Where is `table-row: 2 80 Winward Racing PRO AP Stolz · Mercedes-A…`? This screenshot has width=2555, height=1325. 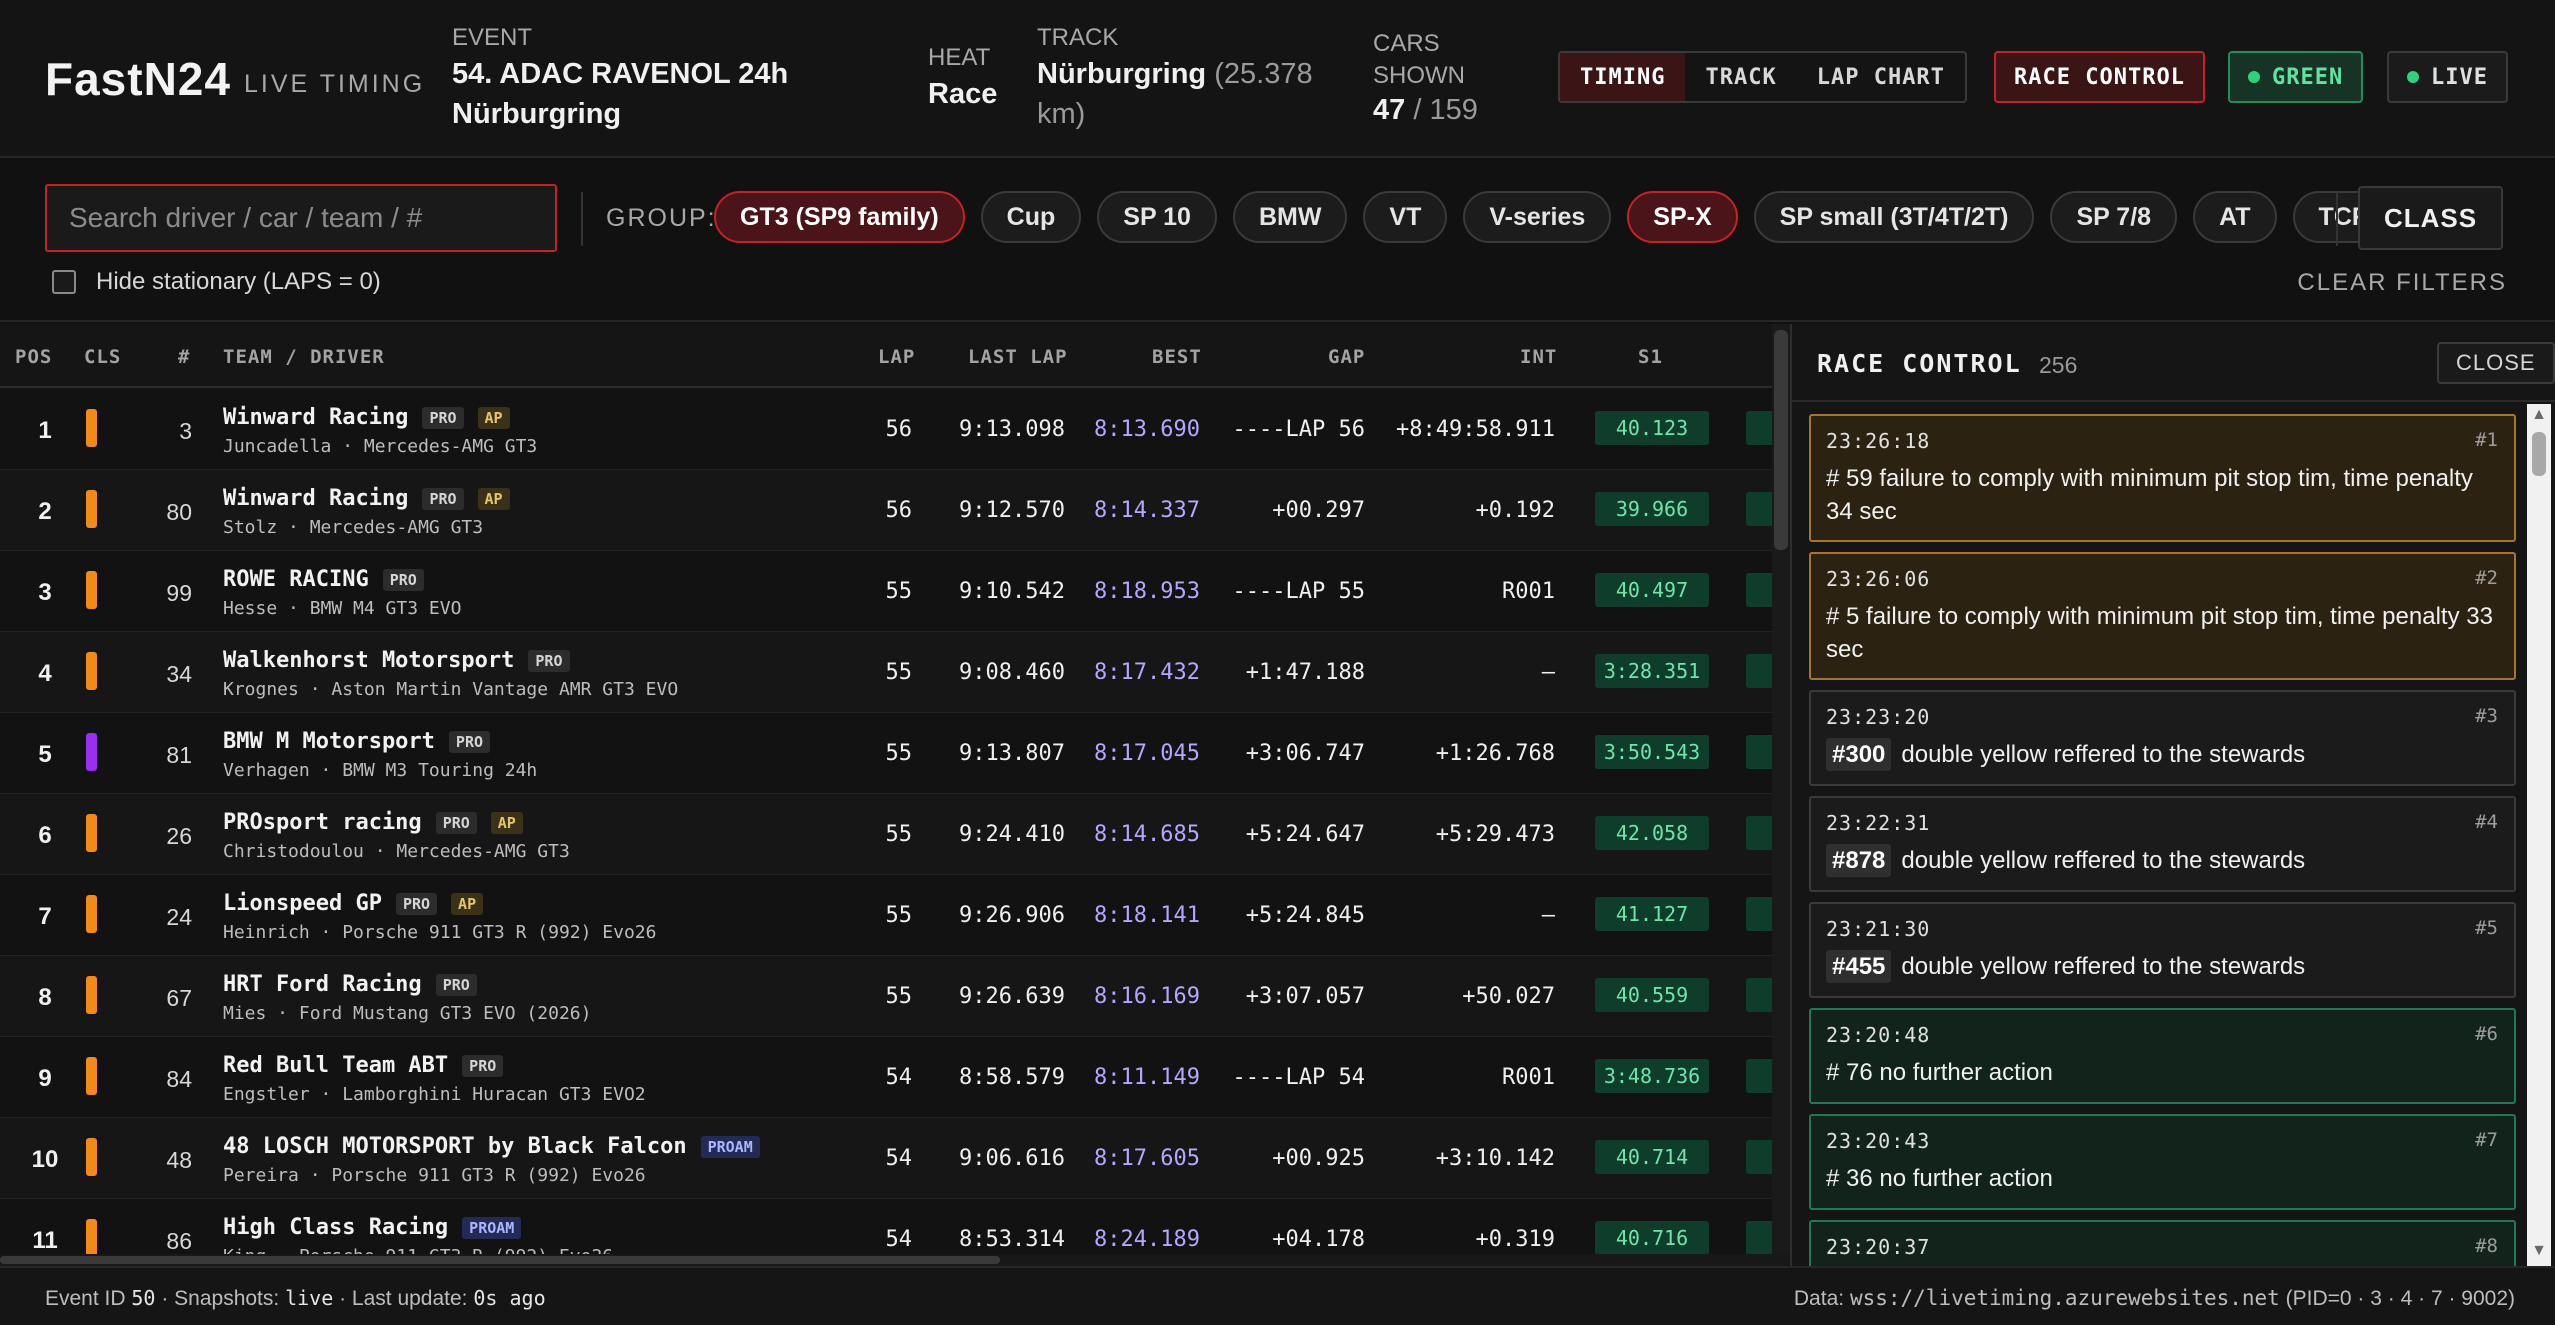 table-row: 2 80 Winward Racing PRO AP Stolz · Mercedes-A… is located at coordinates (895, 510).